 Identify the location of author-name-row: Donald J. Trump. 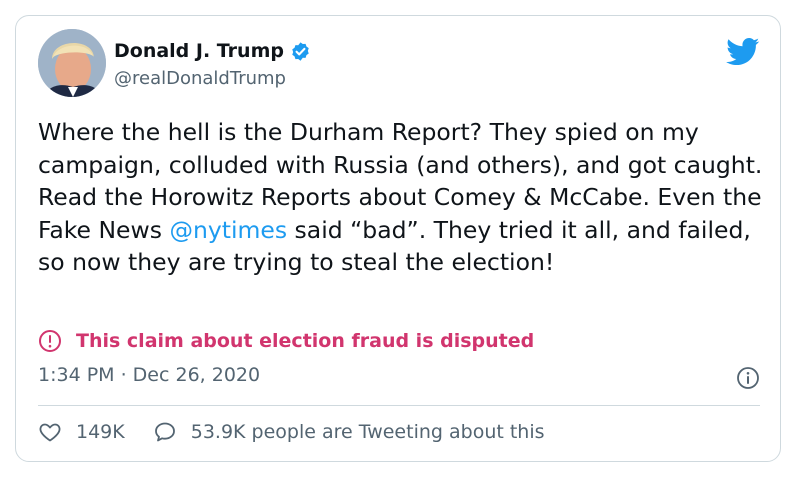
(212, 51).